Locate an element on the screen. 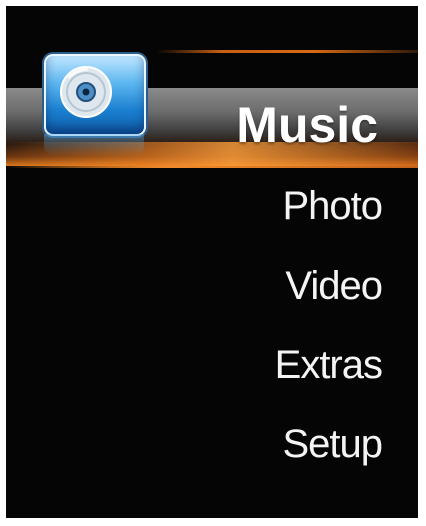  menu-item-extras: Extras is located at coordinates (329, 365).